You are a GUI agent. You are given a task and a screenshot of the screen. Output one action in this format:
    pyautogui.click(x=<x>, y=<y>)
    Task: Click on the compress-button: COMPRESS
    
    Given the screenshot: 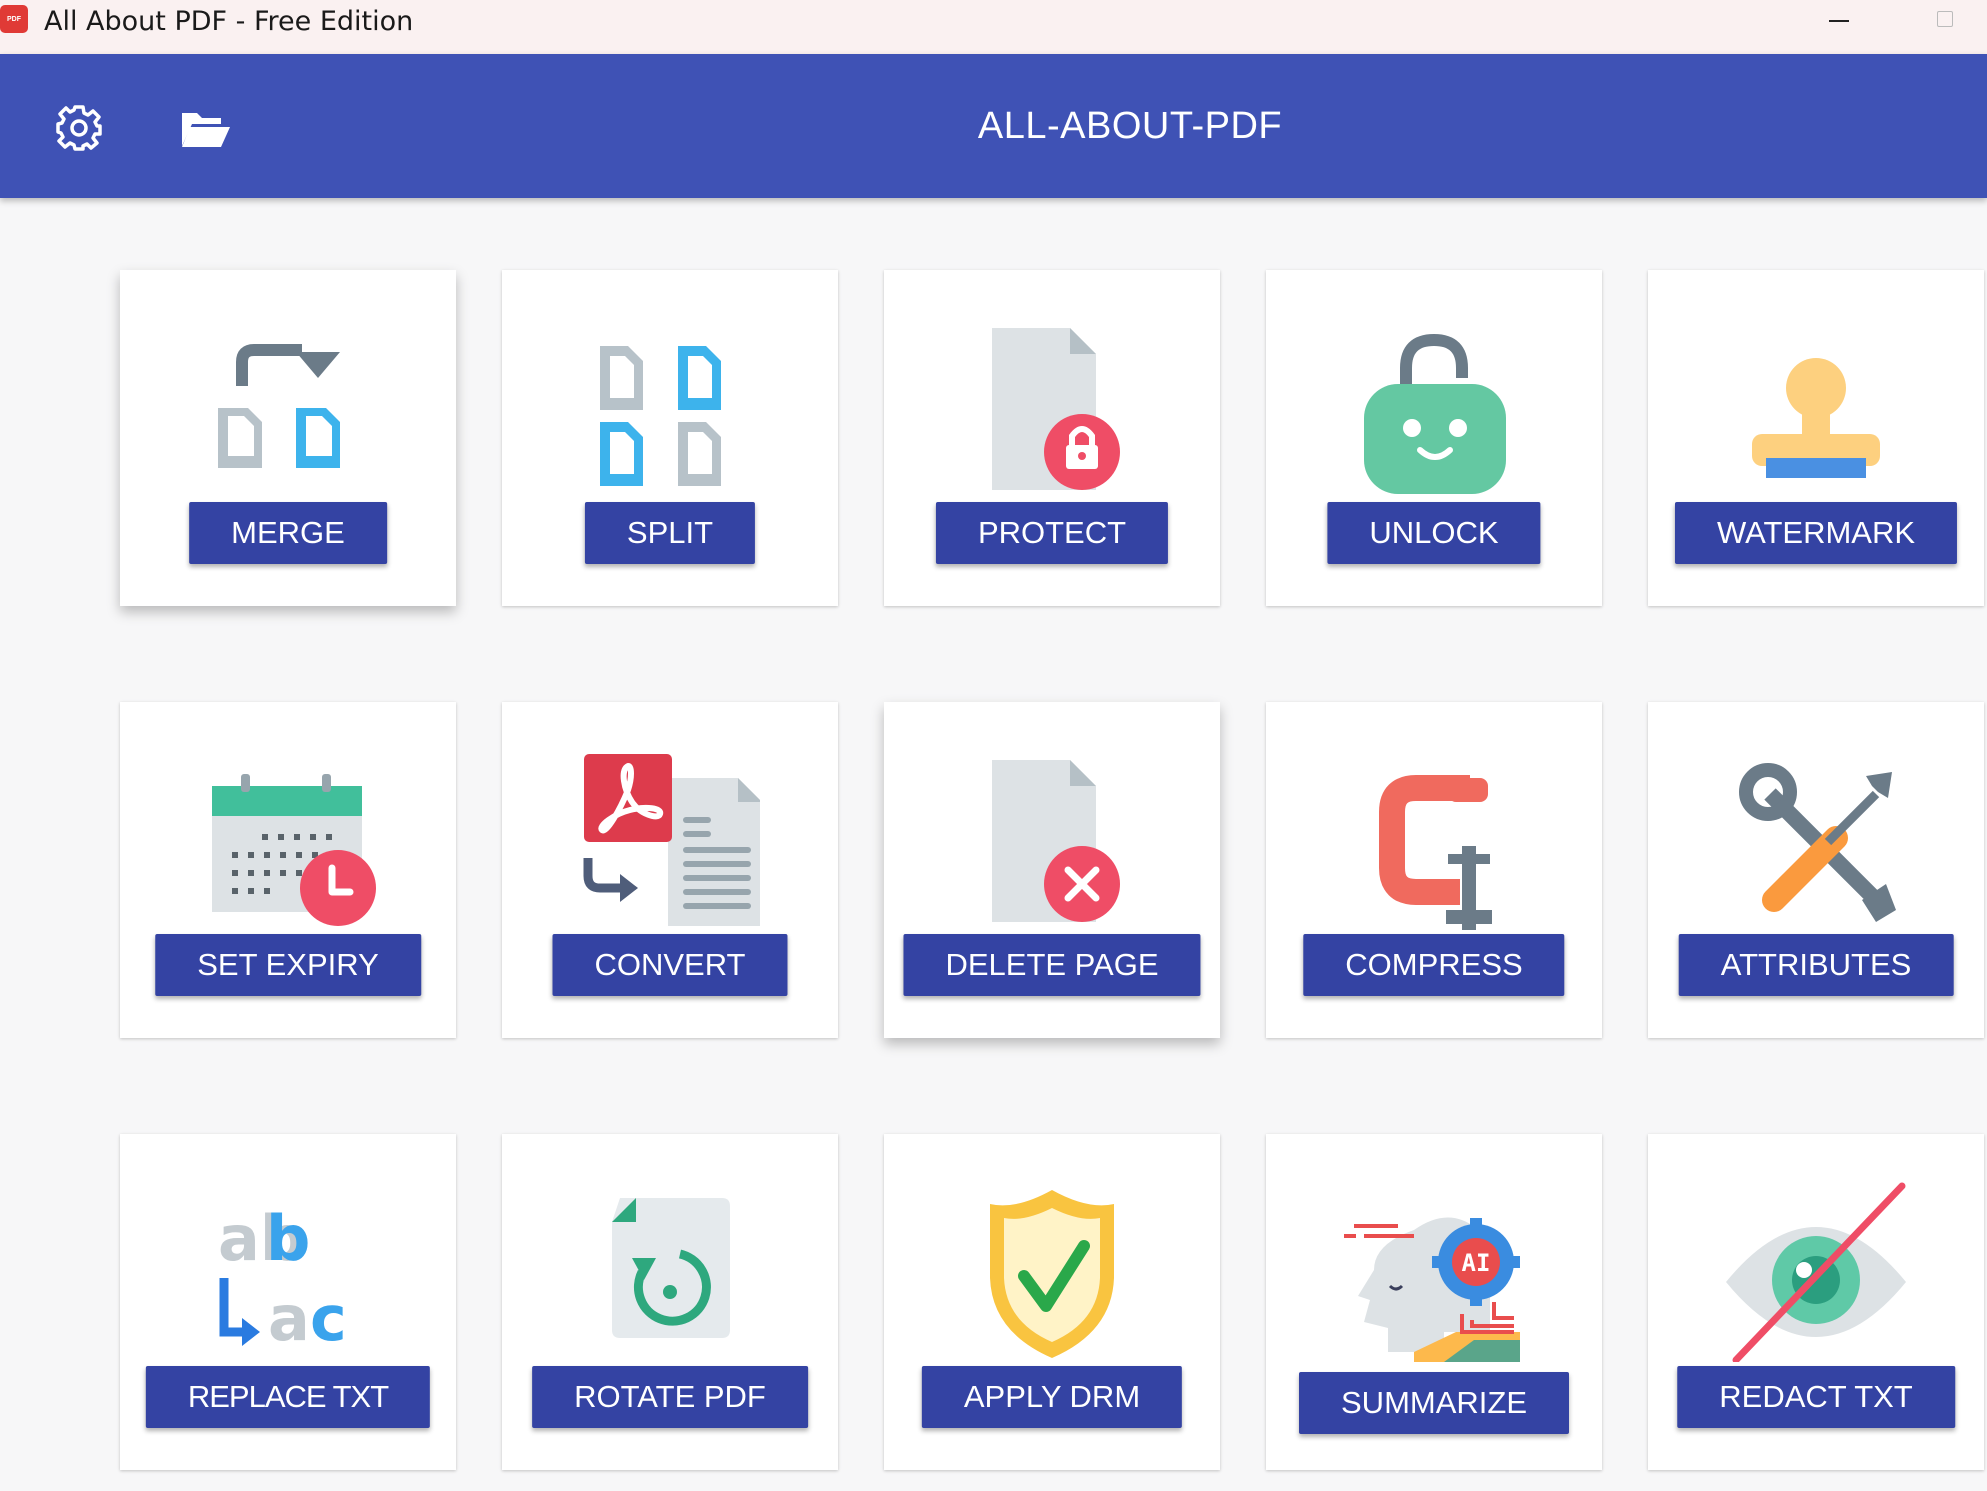 What is the action you would take?
    pyautogui.click(x=1434, y=965)
    